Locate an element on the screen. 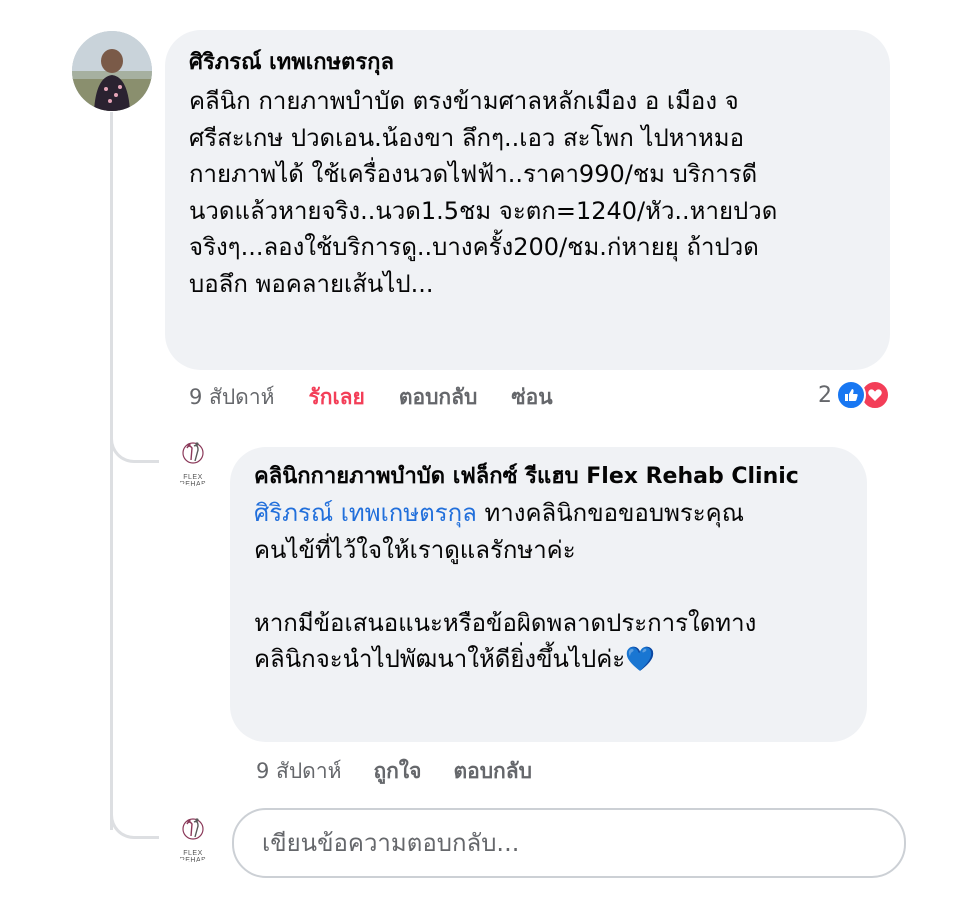 Image resolution: width=960 pixels, height=906 pixels. comment-hide-button: ซ่อน is located at coordinates (531, 397).